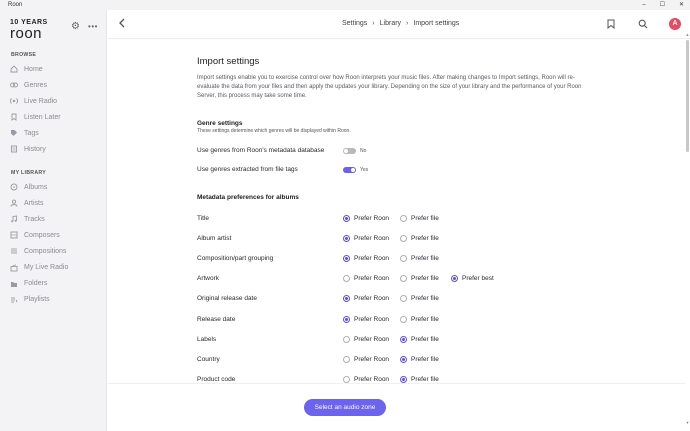  What do you see at coordinates (345, 407) in the screenshot?
I see `select-audio-zone-button: Select an audio zone` at bounding box center [345, 407].